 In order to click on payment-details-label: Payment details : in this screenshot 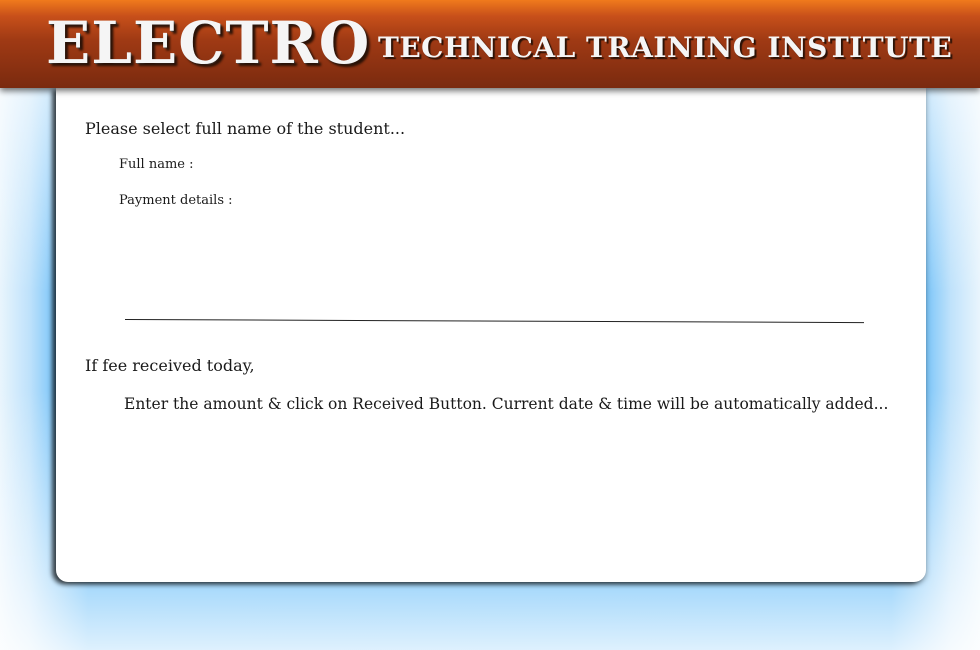, I will do `click(176, 200)`.